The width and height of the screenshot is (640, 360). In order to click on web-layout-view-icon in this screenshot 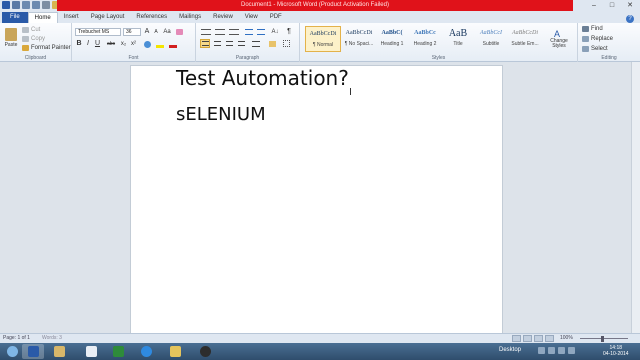, I will do `click(538, 338)`.